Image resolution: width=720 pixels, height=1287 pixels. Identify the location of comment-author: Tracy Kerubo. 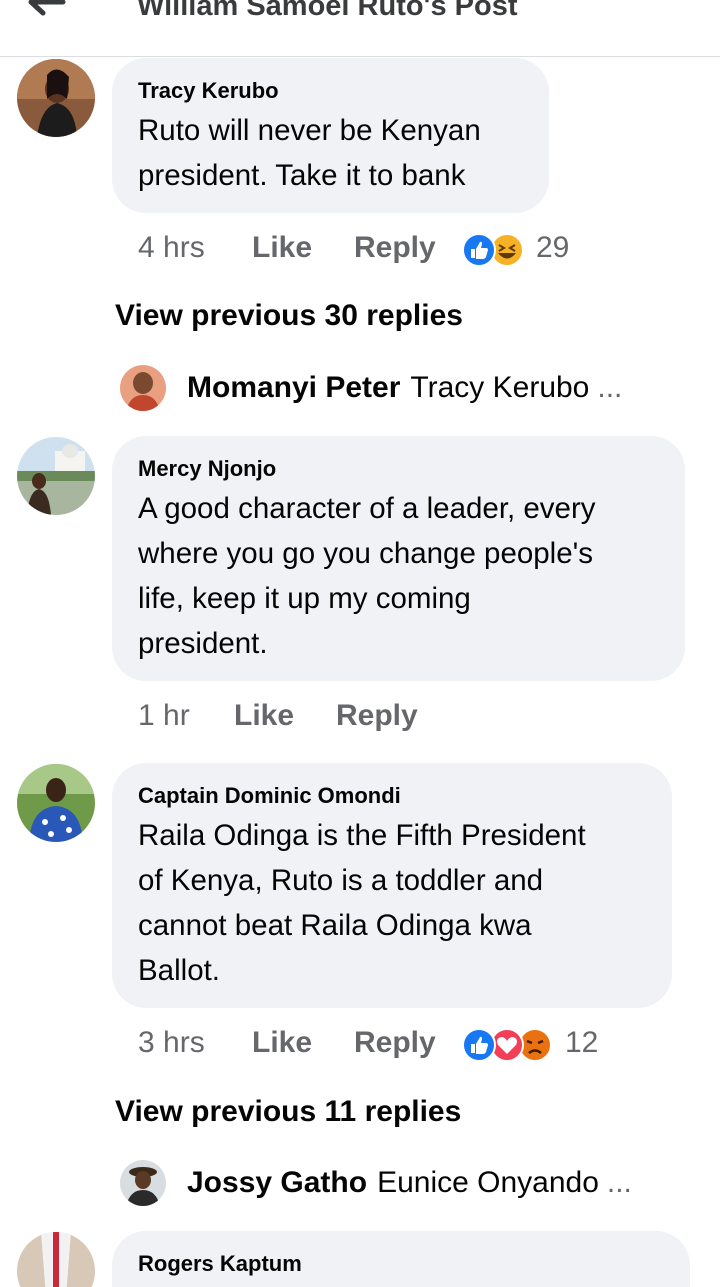
(208, 91).